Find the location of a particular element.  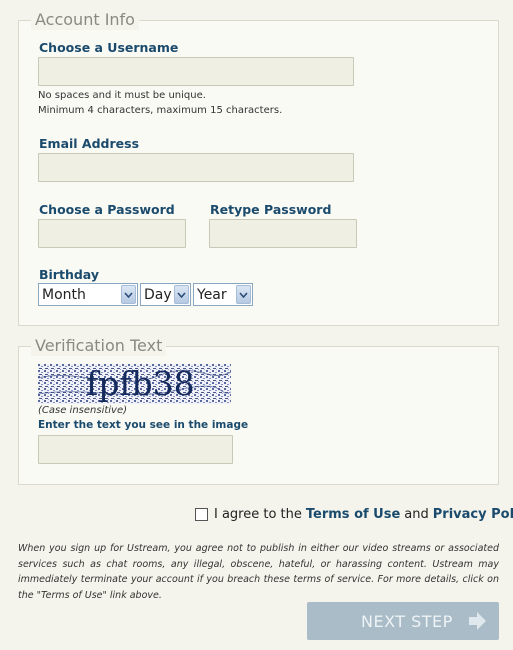

captcha-case-note: (Case insensitive) is located at coordinates (83, 410).